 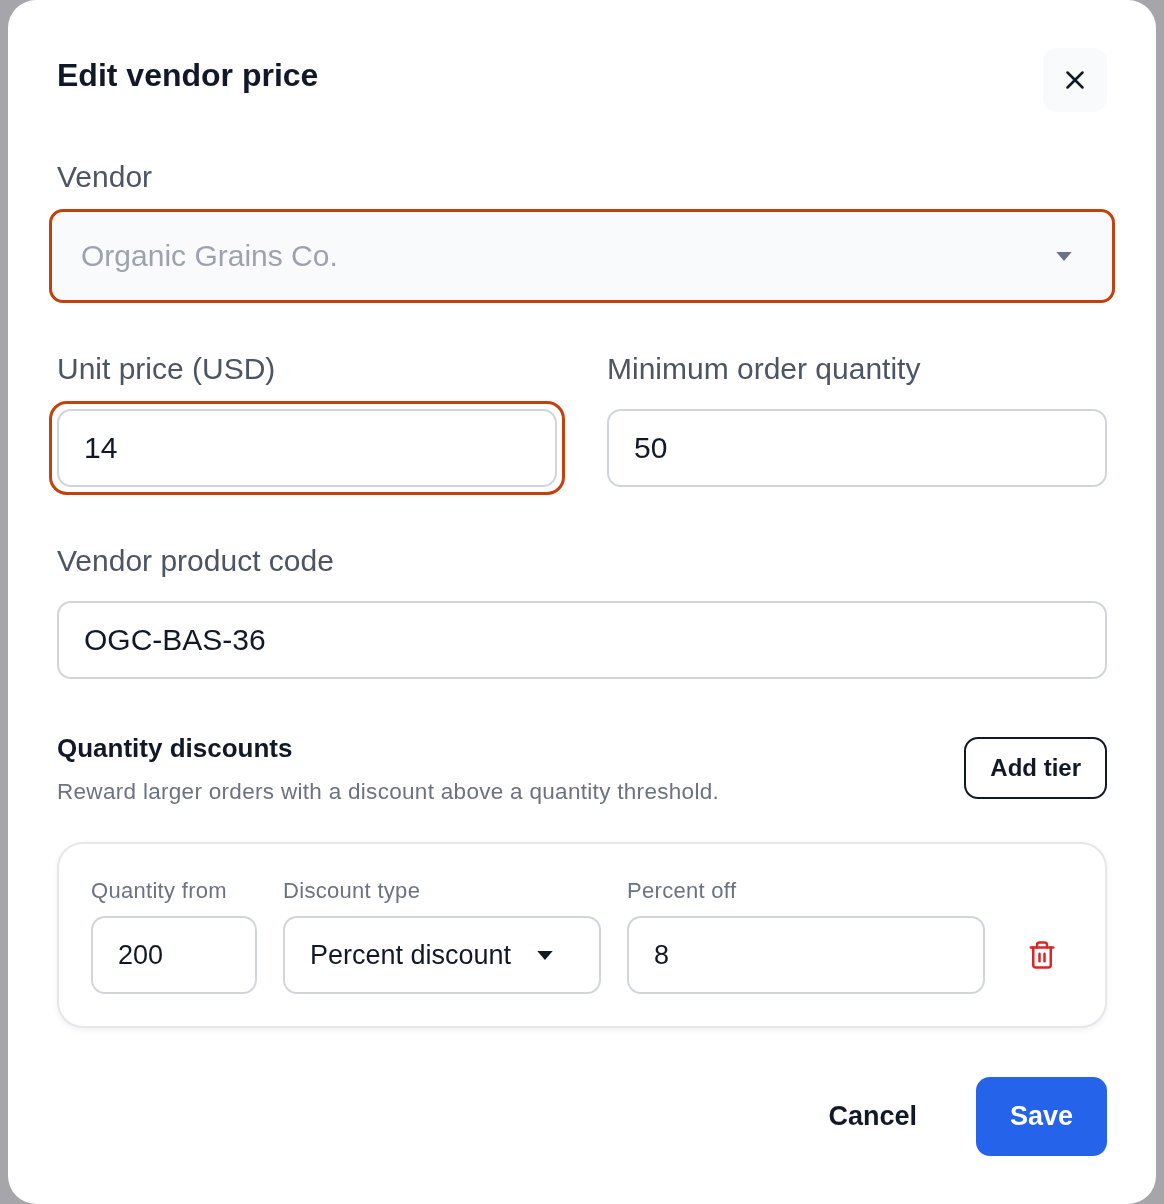 What do you see at coordinates (1075, 80) in the screenshot?
I see `close-button` at bounding box center [1075, 80].